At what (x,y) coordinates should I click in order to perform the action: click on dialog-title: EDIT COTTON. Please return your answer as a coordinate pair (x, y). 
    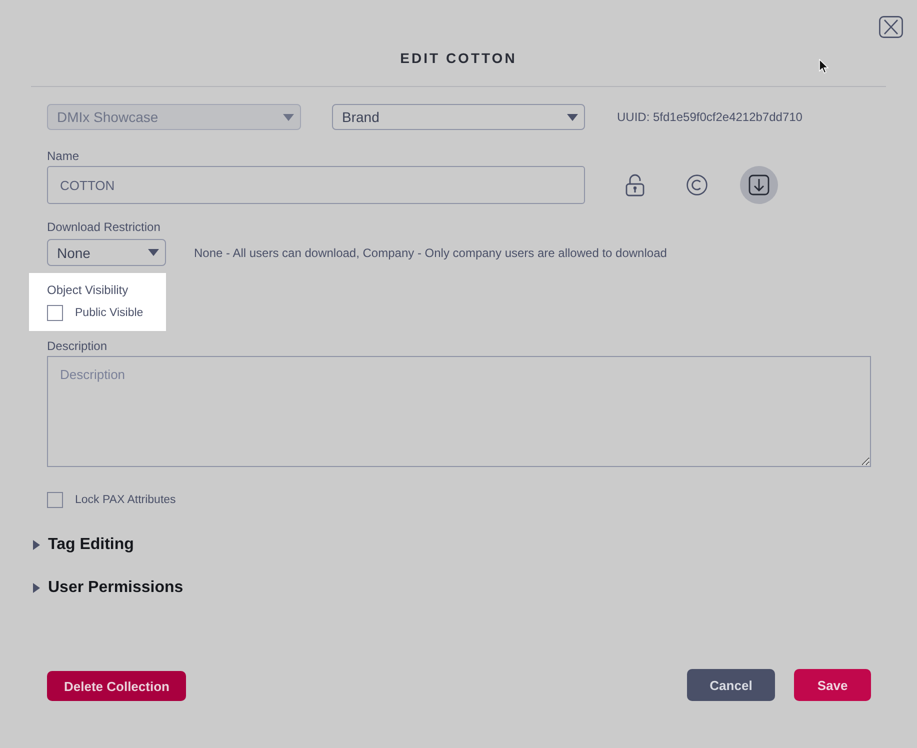
    Looking at the image, I should click on (458, 58).